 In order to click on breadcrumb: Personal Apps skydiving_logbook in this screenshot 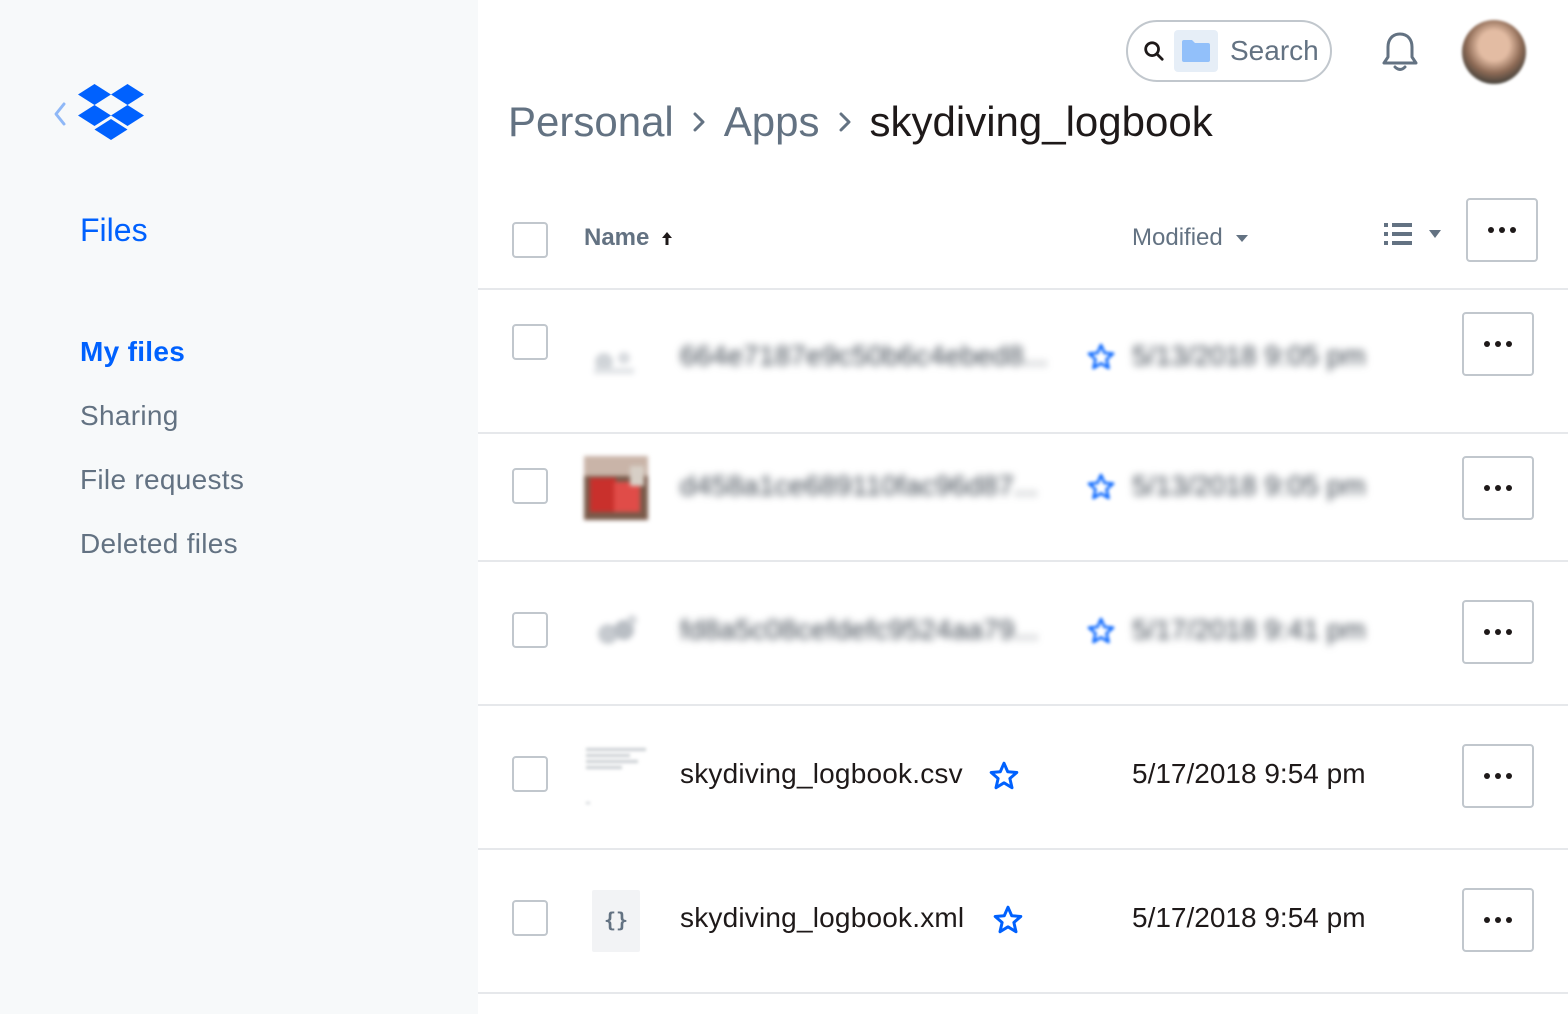, I will do `click(860, 122)`.